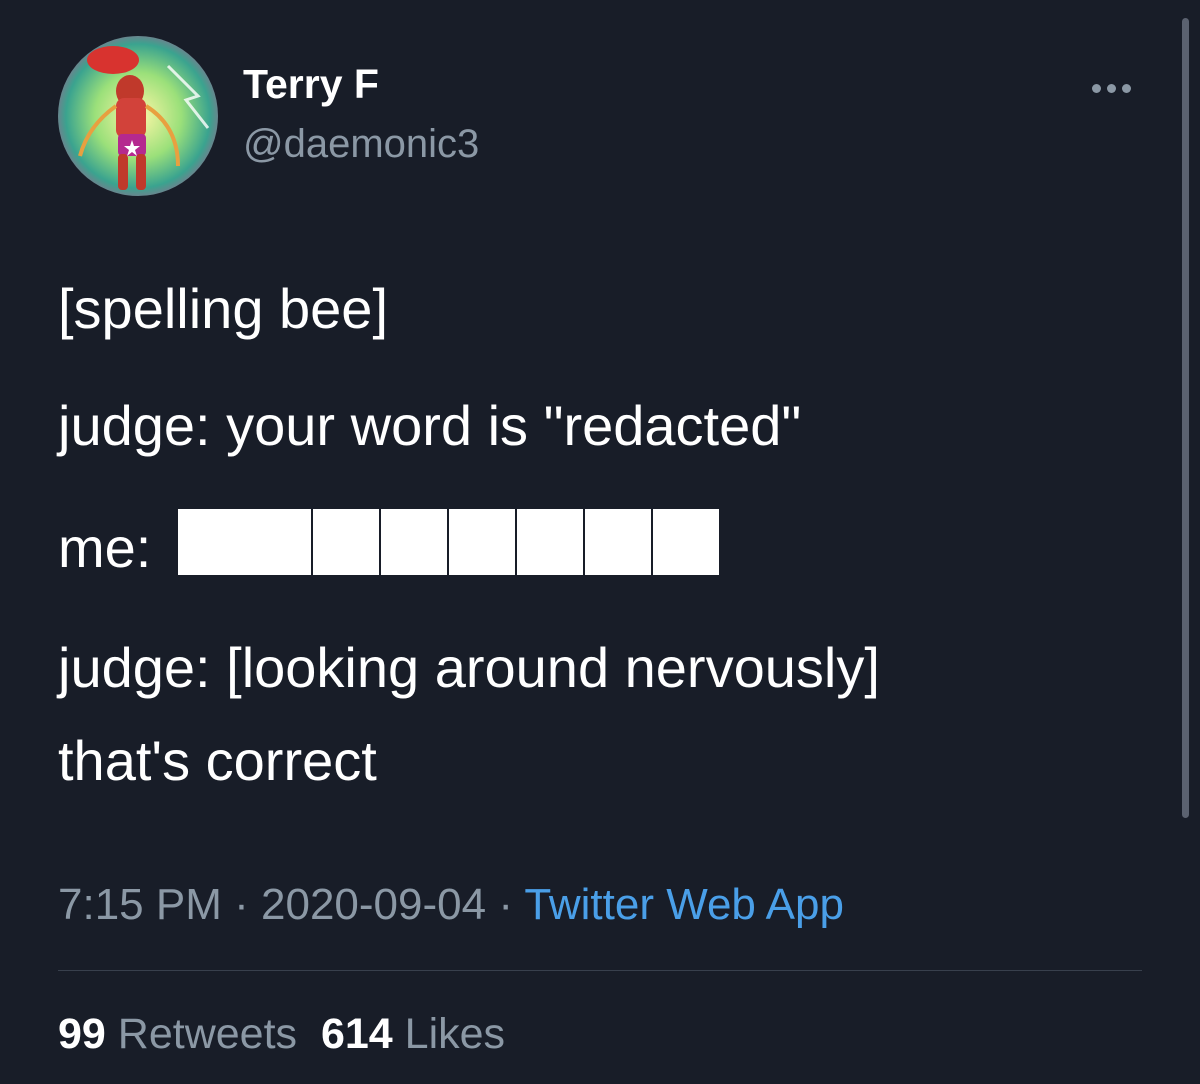 This screenshot has width=1200, height=1084. I want to click on divider, so click(600, 970).